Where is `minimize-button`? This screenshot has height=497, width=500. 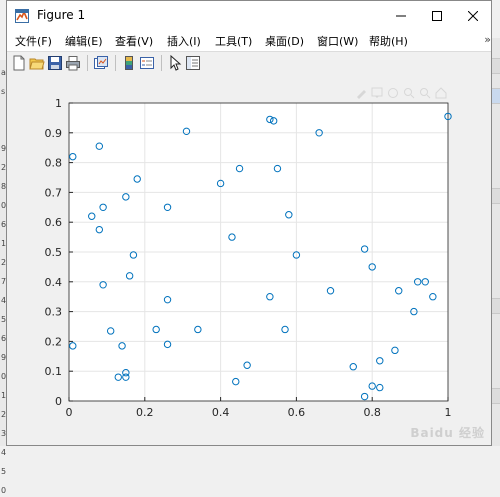
minimize-button is located at coordinates (401, 16).